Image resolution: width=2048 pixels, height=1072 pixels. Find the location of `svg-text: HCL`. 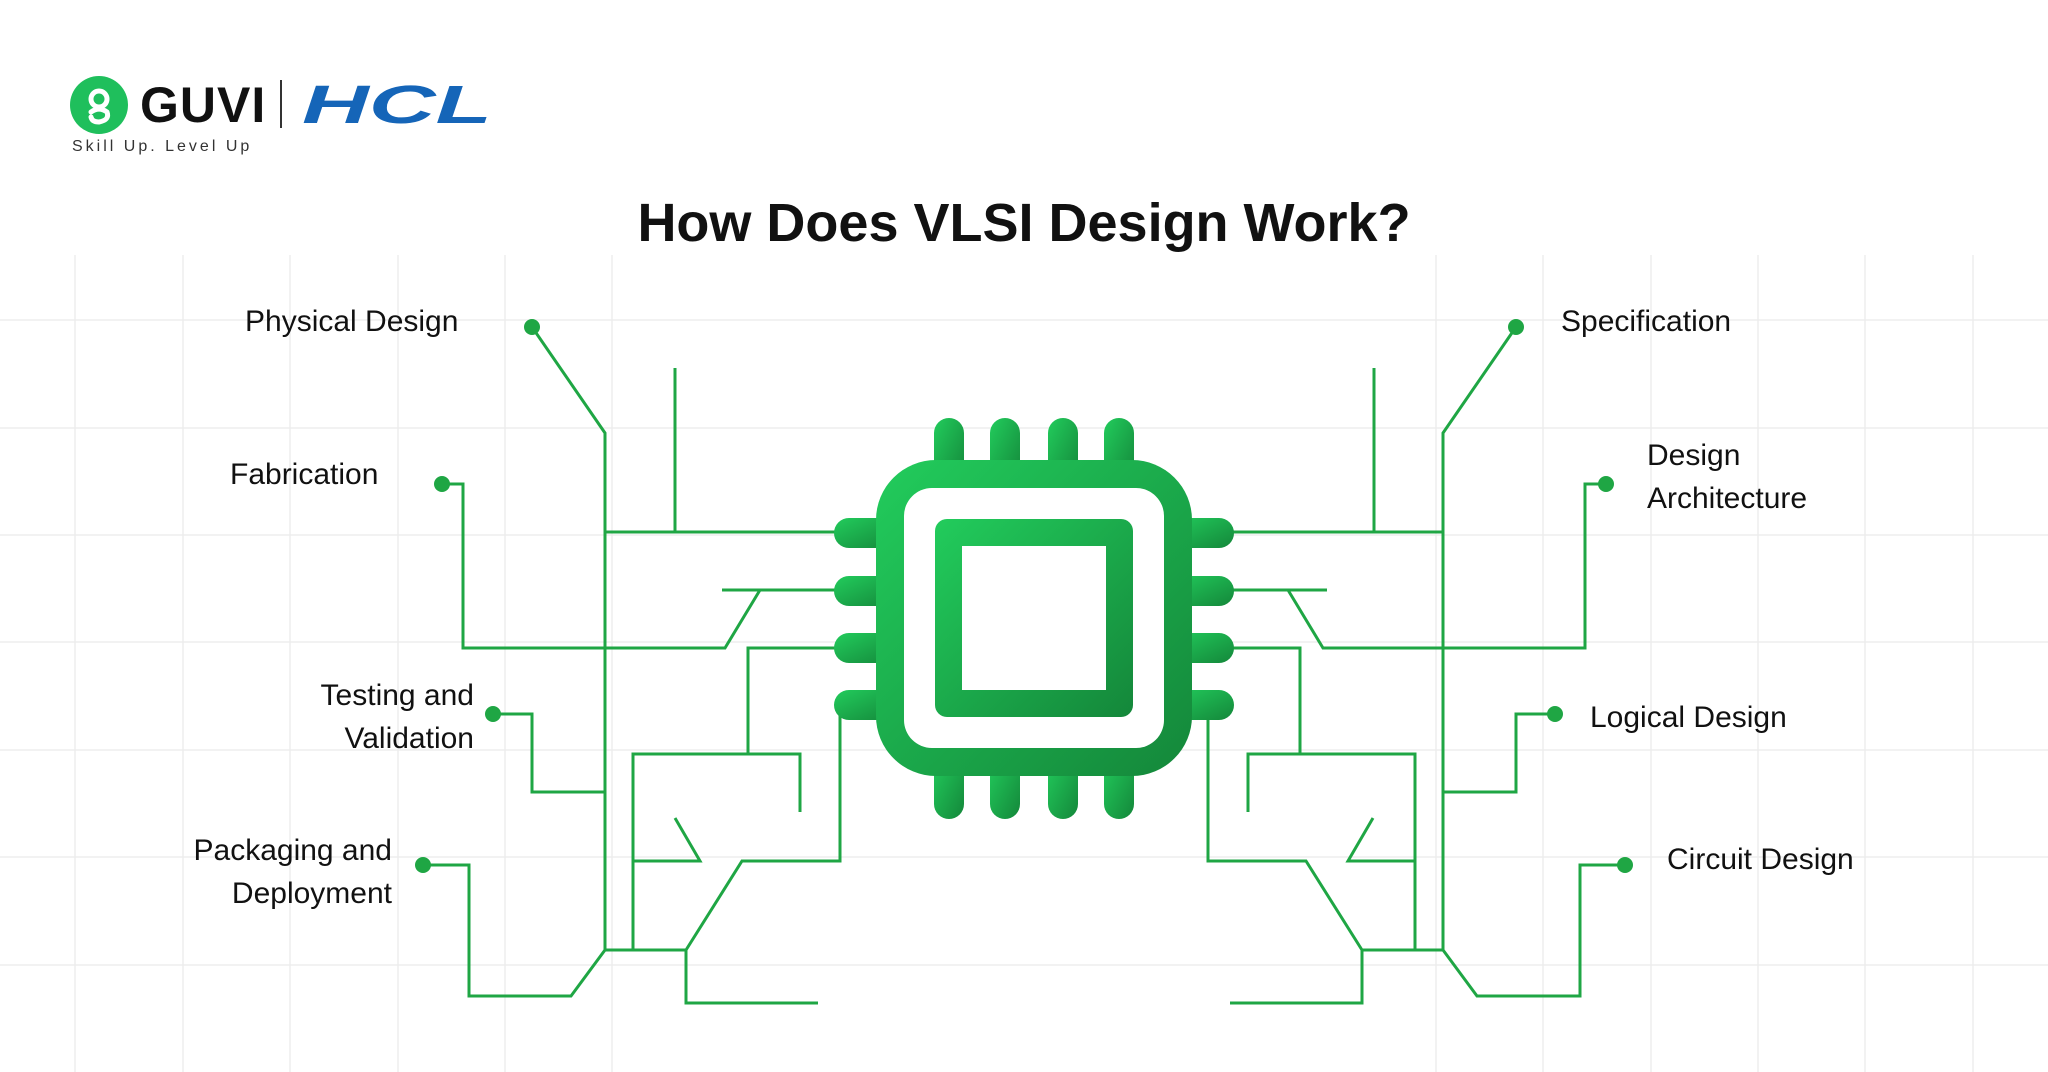

svg-text: HCL is located at coordinates (397, 105).